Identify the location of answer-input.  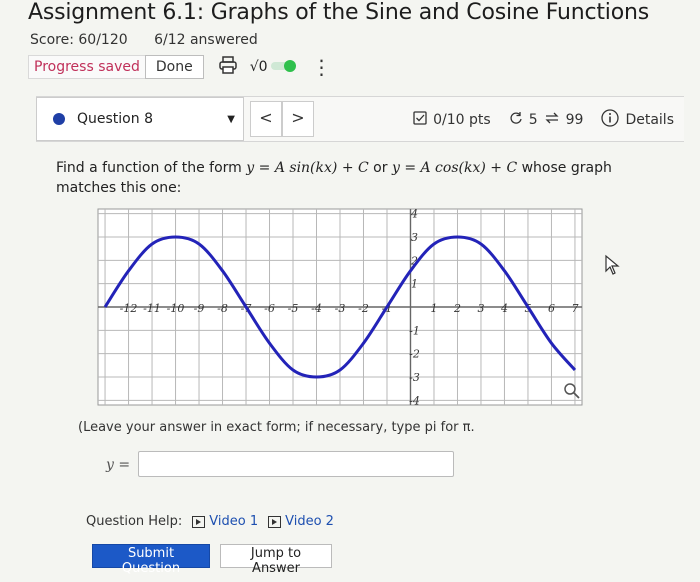
(296, 464).